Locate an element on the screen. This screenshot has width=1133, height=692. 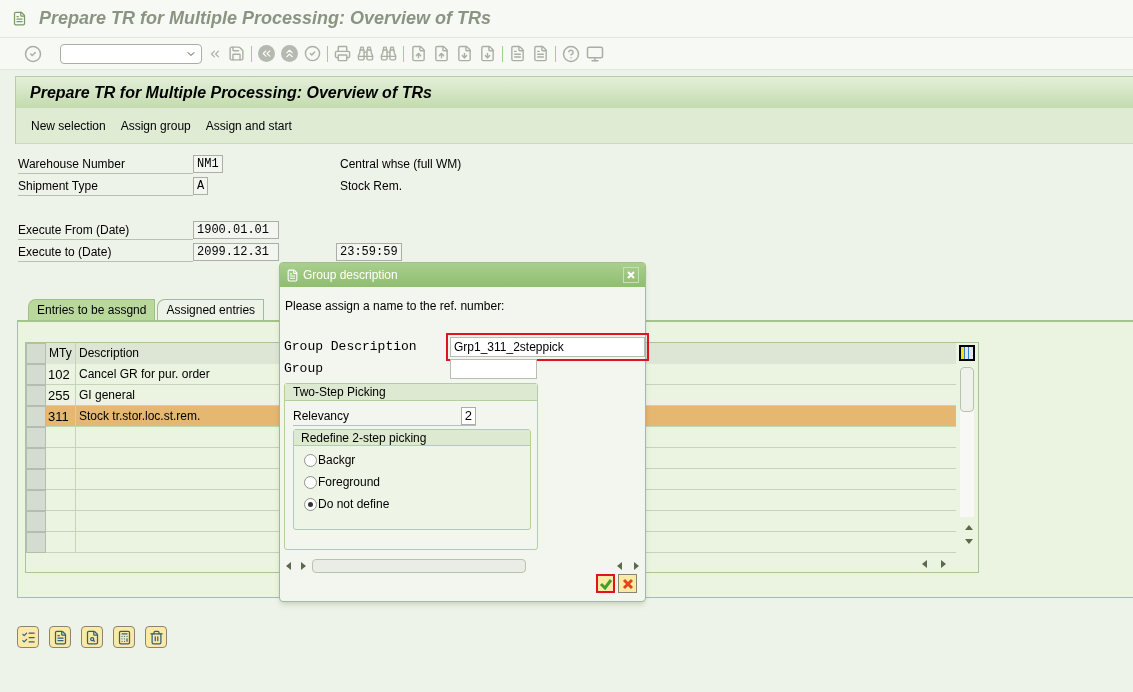
field-label: Execute to (Date) is located at coordinates (105, 252).